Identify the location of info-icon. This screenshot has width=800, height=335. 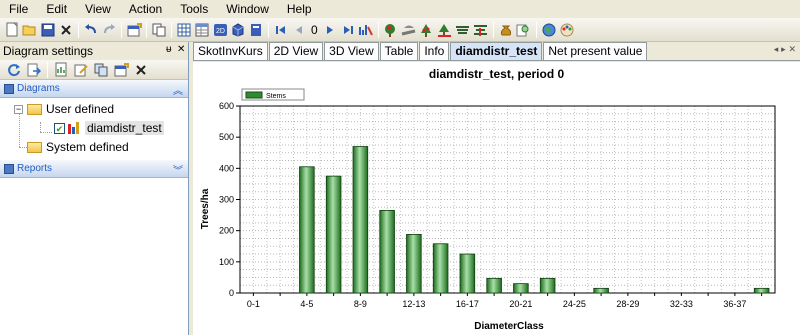
(256, 30).